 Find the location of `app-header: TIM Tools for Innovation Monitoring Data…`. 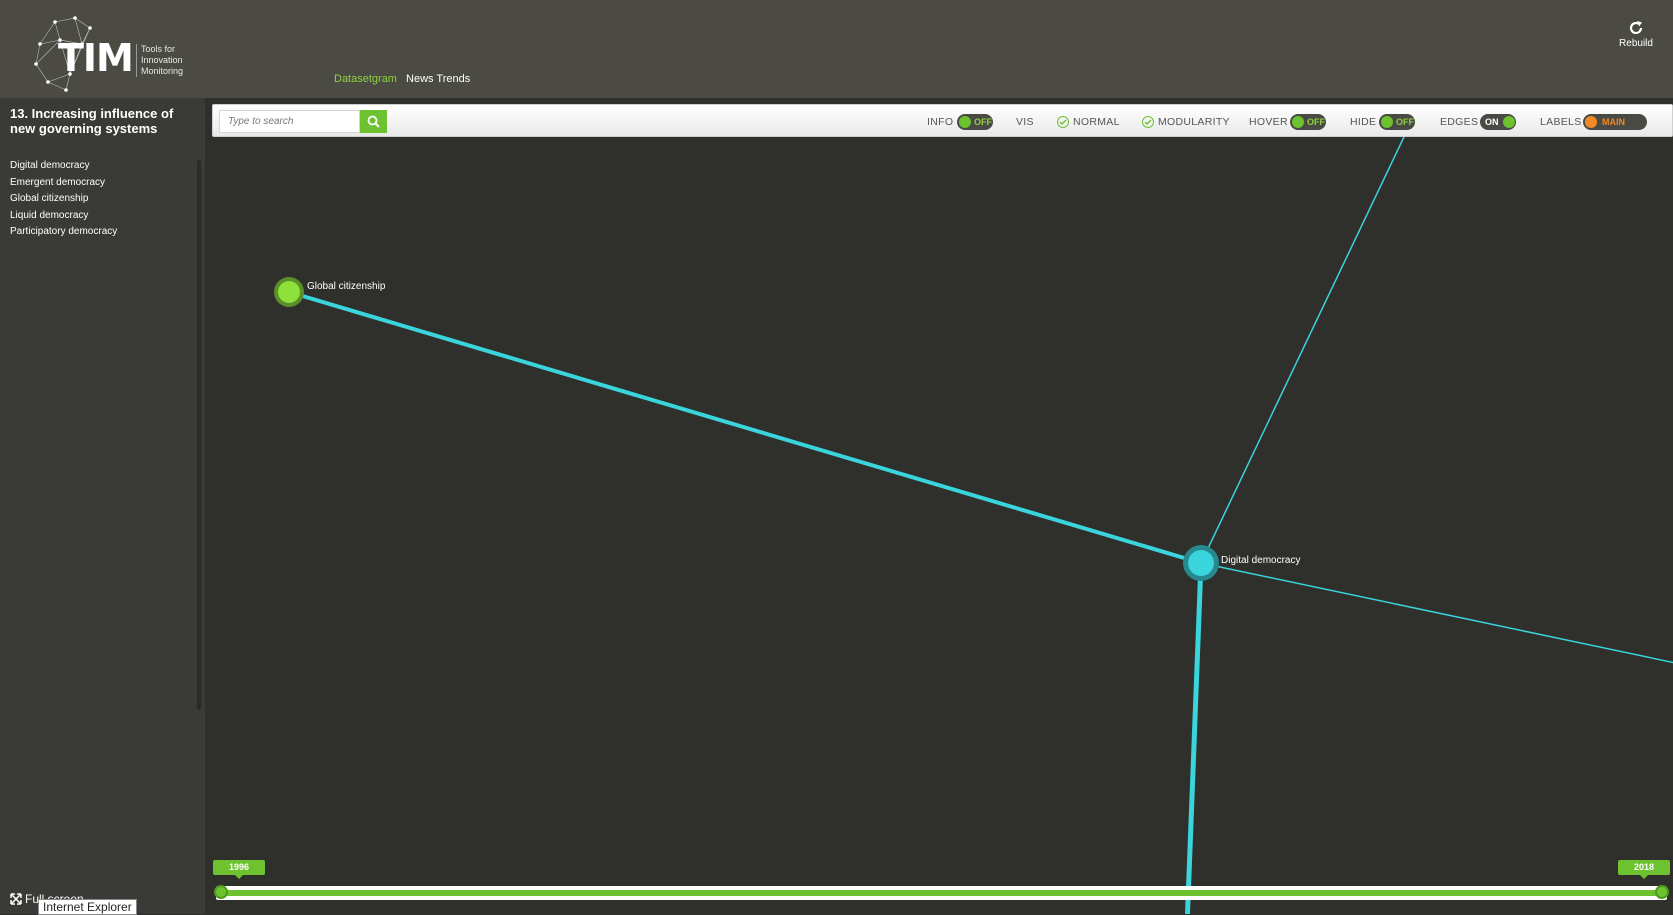

app-header: TIM Tools for Innovation Monitoring Data… is located at coordinates (836, 49).